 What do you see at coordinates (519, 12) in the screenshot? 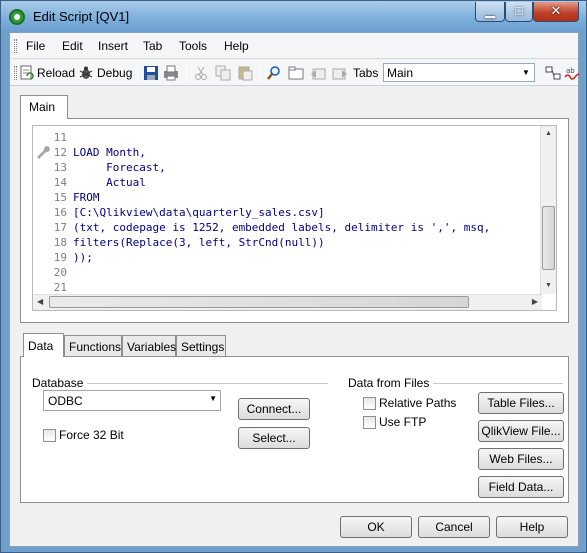
I see `maximize-button: □` at bounding box center [519, 12].